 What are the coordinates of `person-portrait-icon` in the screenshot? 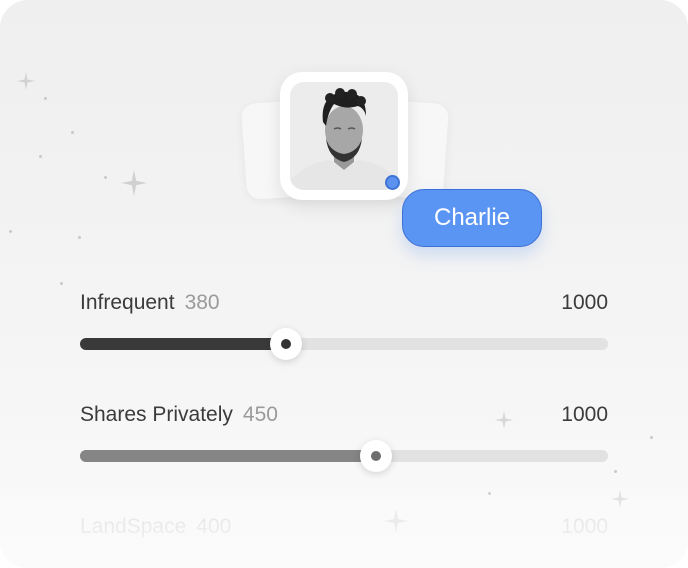 It's located at (344, 136).